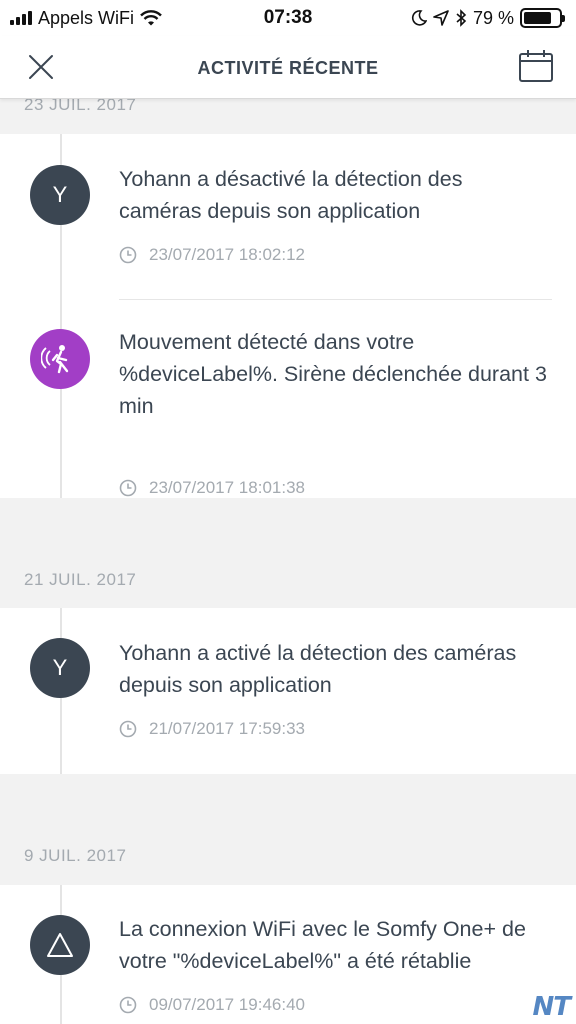 The height and width of the screenshot is (1024, 576). I want to click on moon-icon, so click(419, 18).